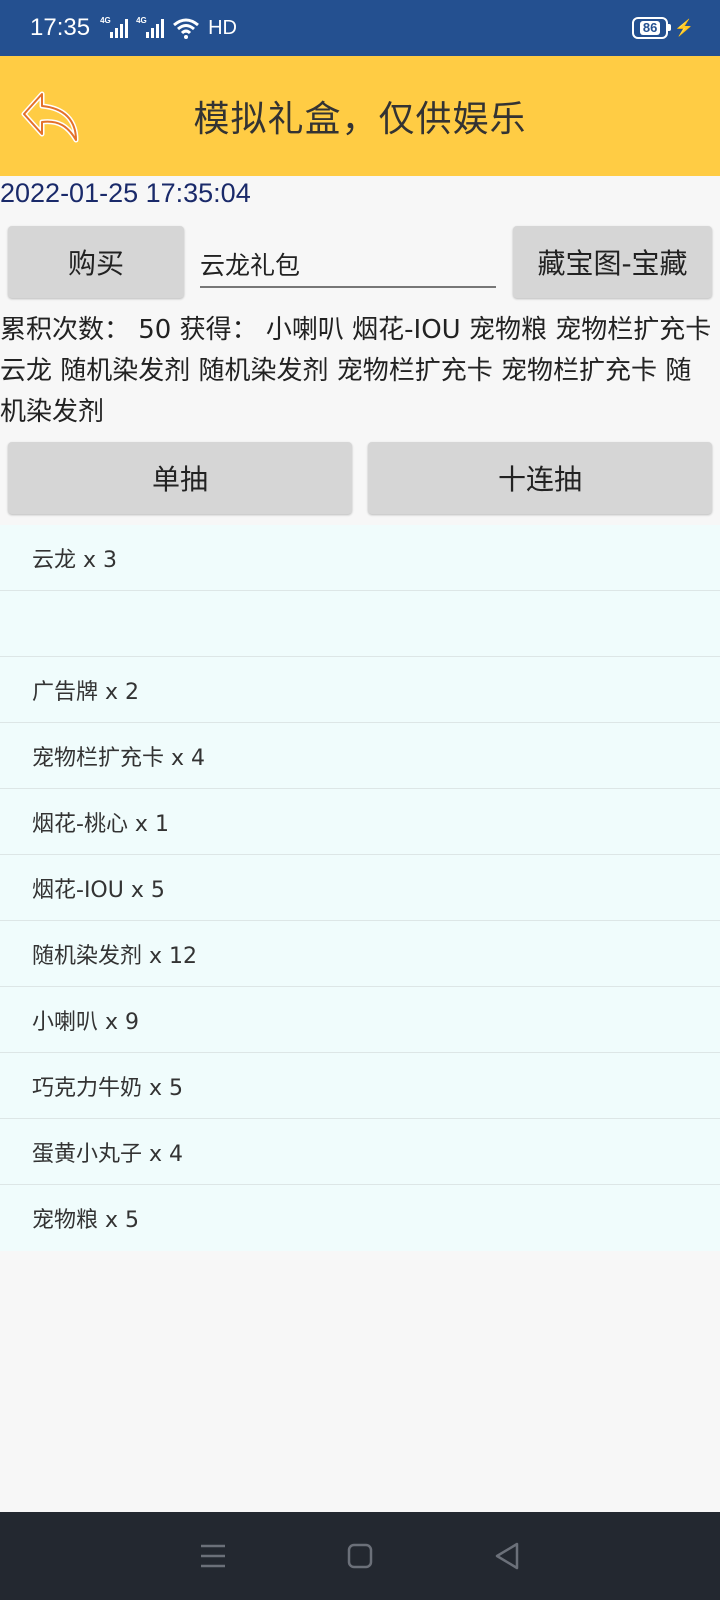 This screenshot has height=1600, width=720. I want to click on list-item: 宠物粮 x 5, so click(86, 1220).